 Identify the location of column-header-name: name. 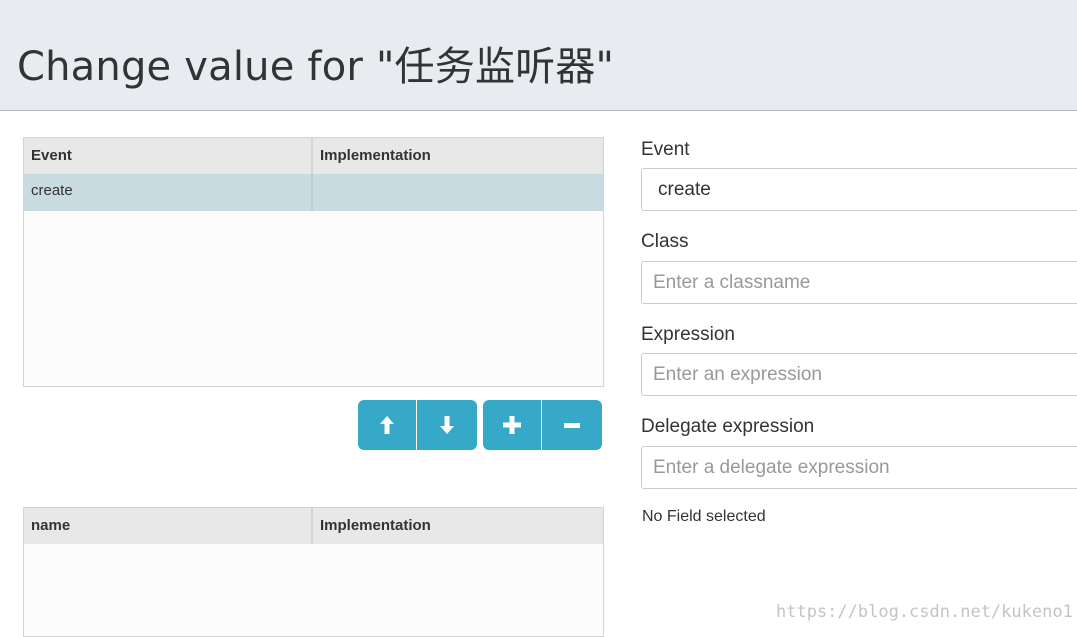
(168, 526).